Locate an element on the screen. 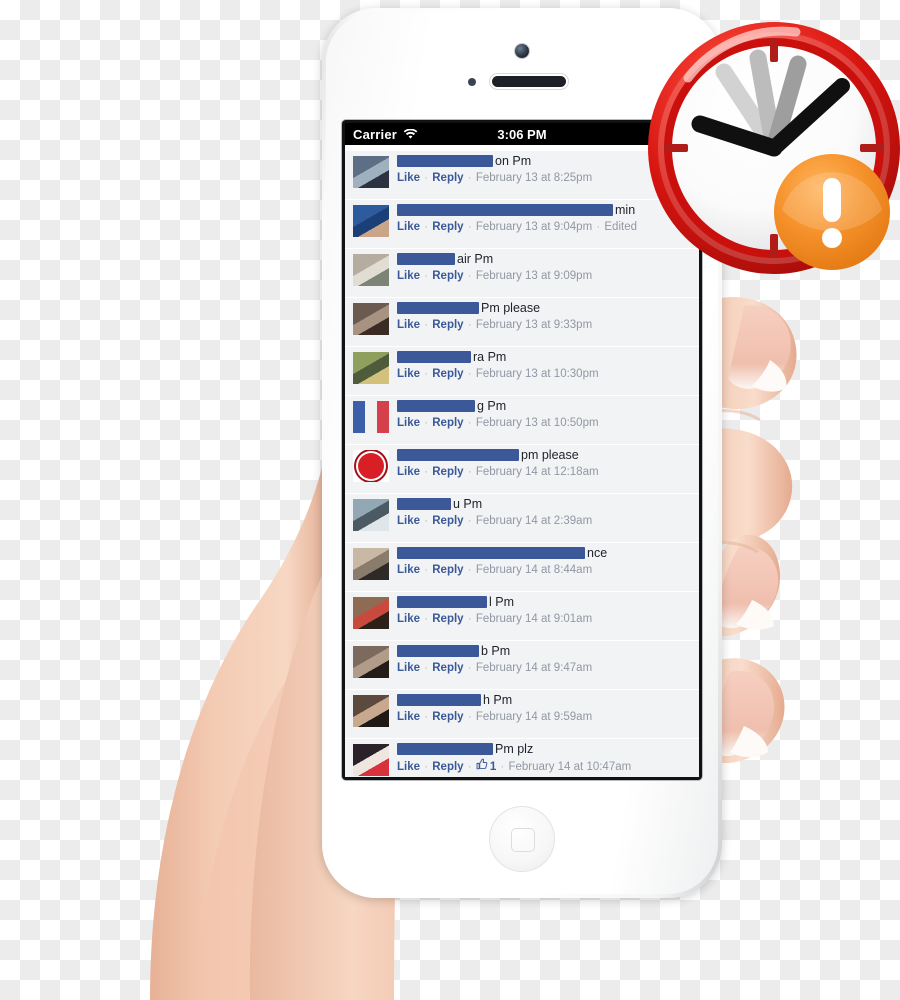 The width and height of the screenshot is (900, 1000). comment-text: g Pm is located at coordinates (545, 406).